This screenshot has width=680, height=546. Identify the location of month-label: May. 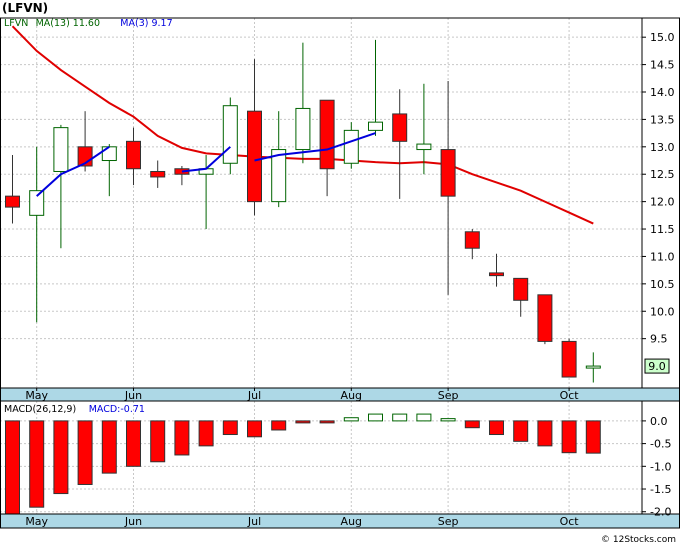
(36, 521).